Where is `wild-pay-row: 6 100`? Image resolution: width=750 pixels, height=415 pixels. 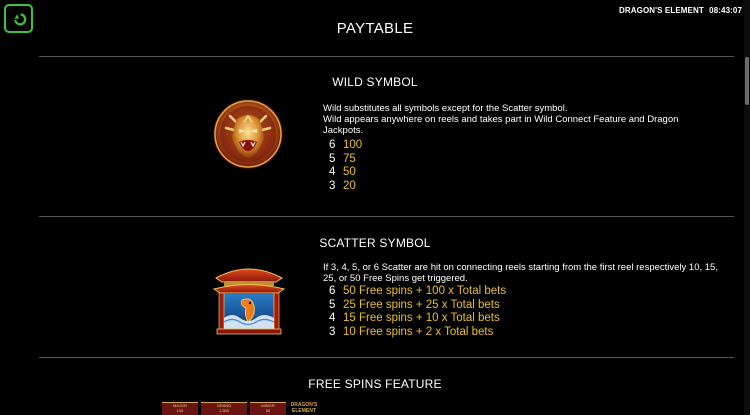
wild-pay-row: 6 100 is located at coordinates (345, 146).